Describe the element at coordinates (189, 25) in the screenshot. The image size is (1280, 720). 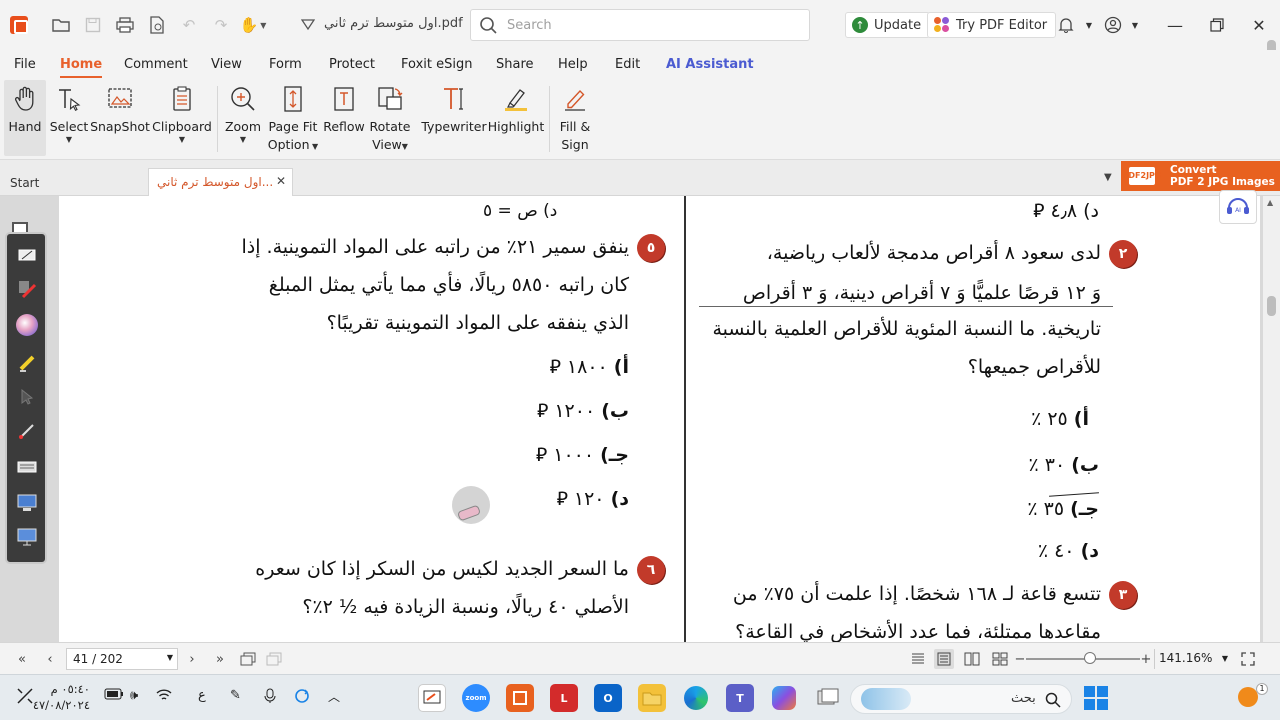
I see `undo-icon: ↶` at that location.